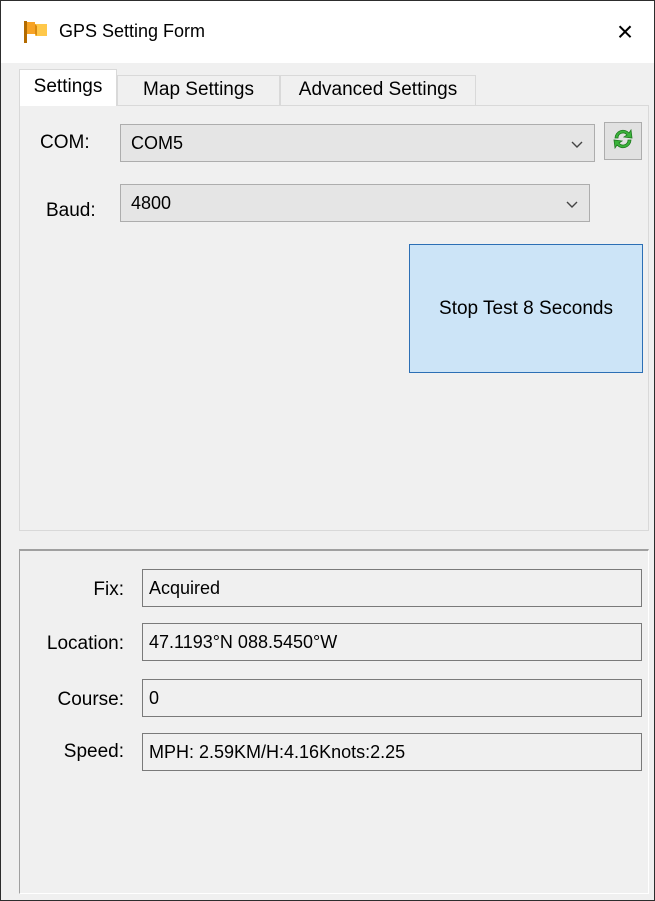 This screenshot has height=901, width=655. Describe the element at coordinates (392, 642) in the screenshot. I see `location-field: 47.1193°N 088.5450°W` at that location.